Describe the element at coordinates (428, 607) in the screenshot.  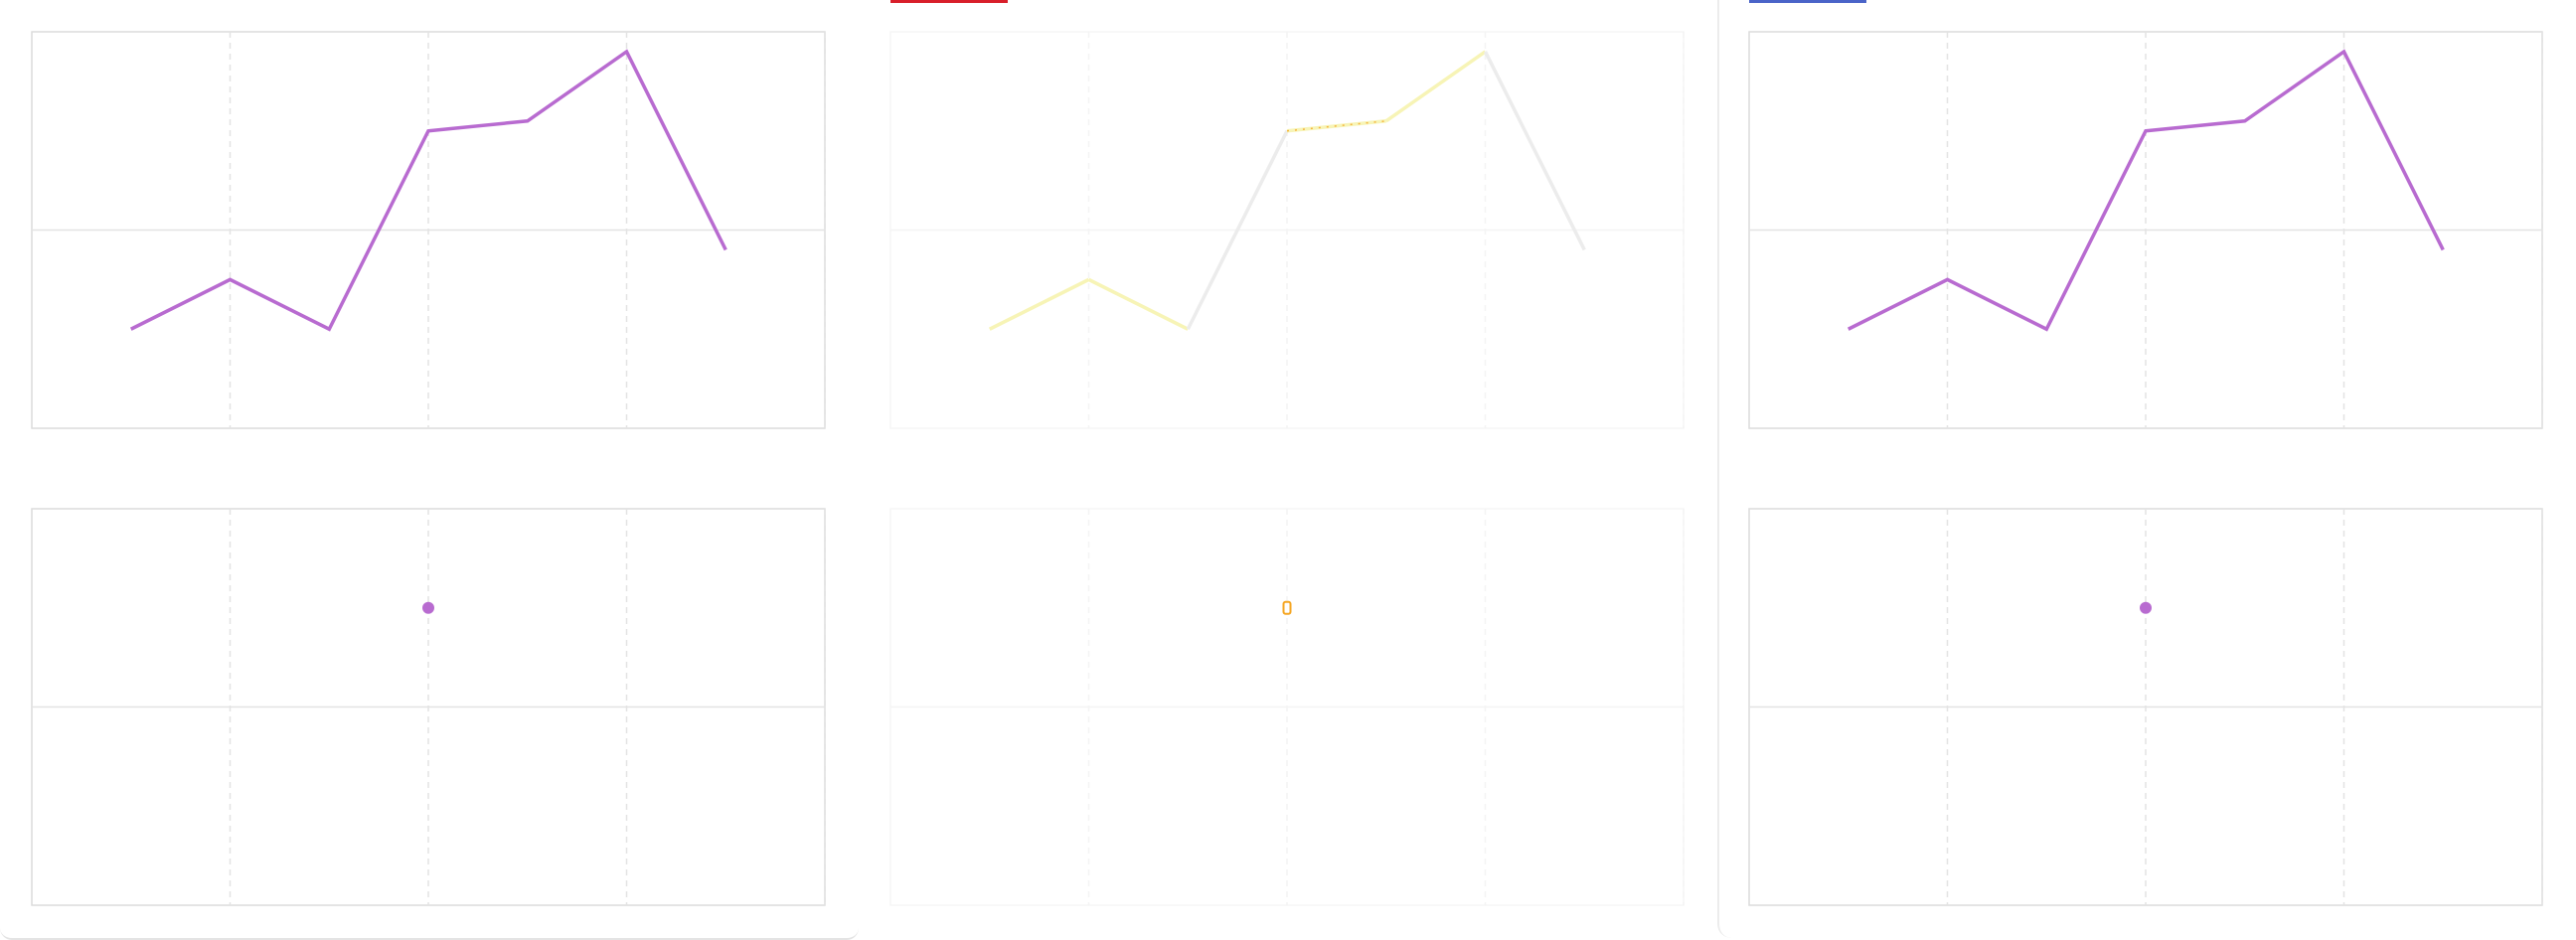
I see `left-bottom-scatter-point` at that location.